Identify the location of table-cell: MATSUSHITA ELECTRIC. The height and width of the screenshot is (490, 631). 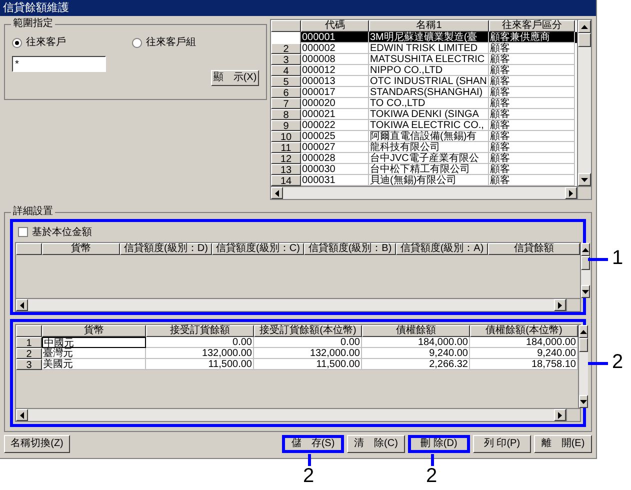
(429, 59).